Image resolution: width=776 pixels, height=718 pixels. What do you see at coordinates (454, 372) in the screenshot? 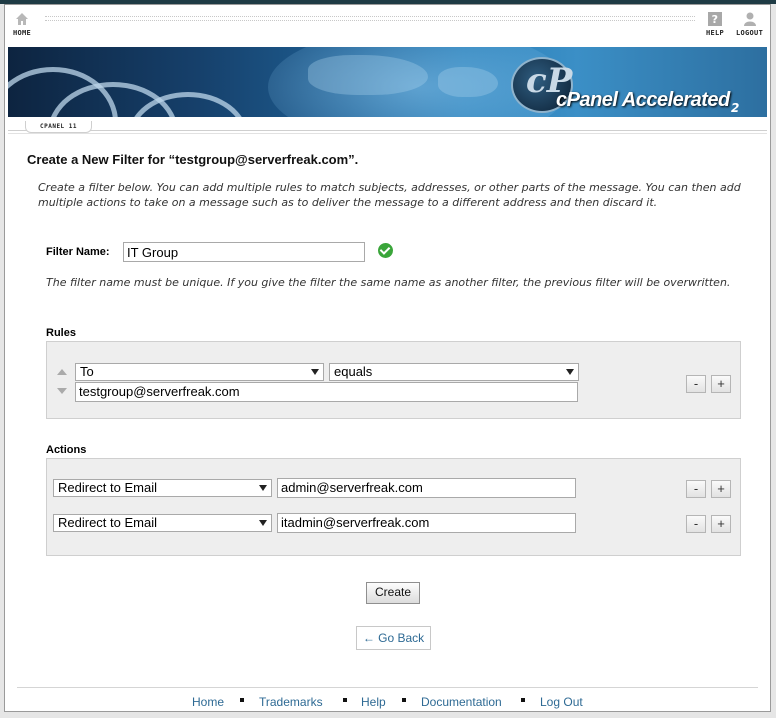
I see `rule-match-select: equals` at bounding box center [454, 372].